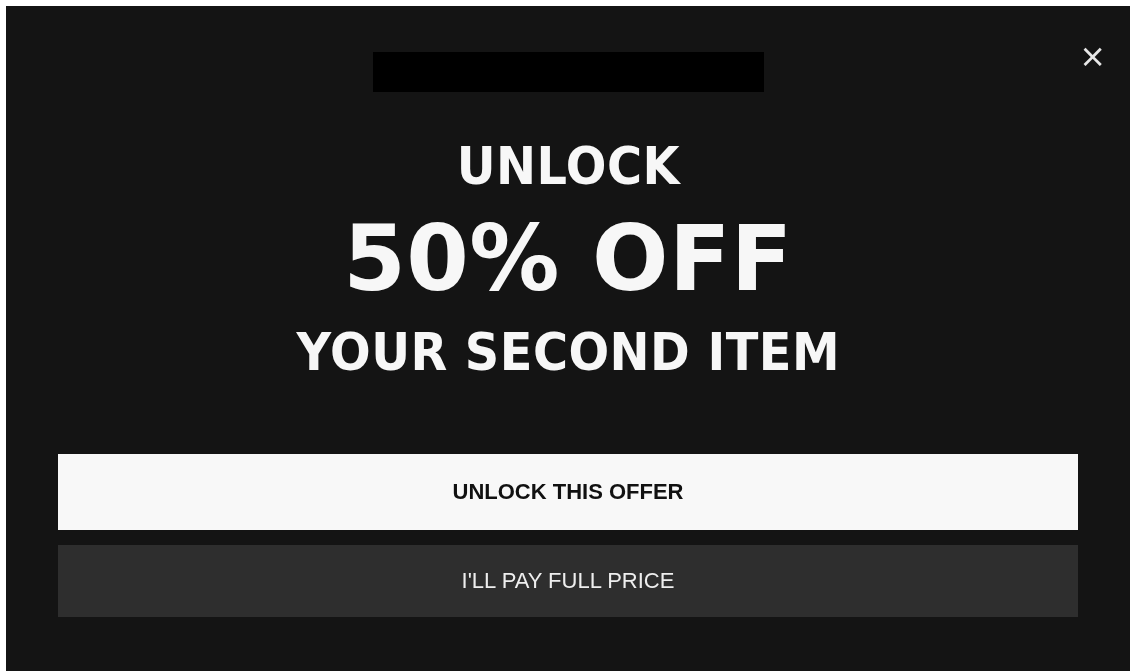  Describe the element at coordinates (1092, 56) in the screenshot. I see `close-button: ×` at that location.